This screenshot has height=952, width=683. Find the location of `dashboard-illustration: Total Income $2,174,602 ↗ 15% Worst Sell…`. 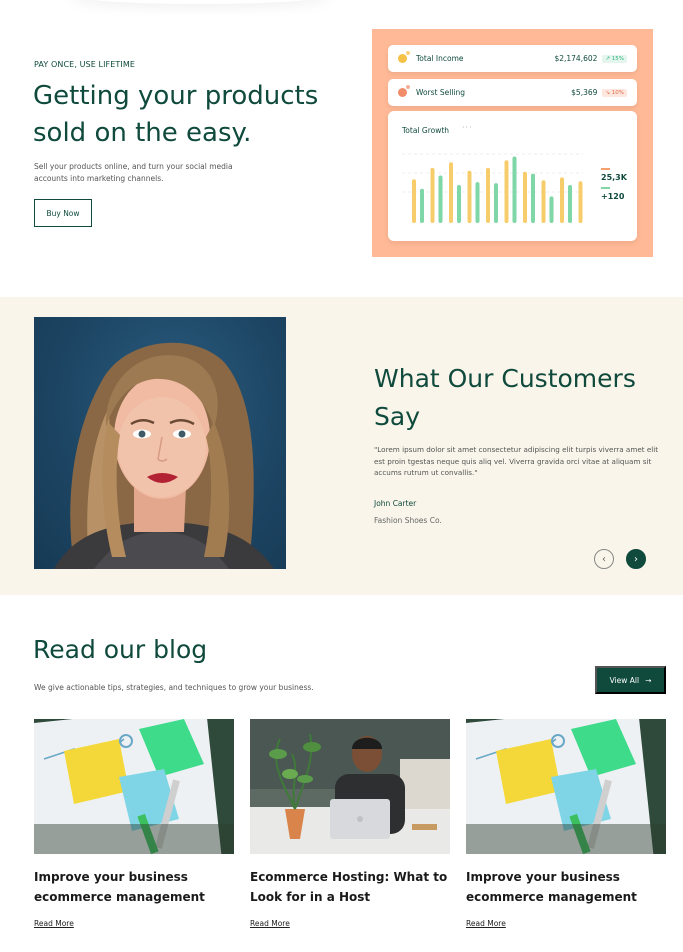

dashboard-illustration: Total Income $2,174,602 ↗ 15% Worst Sell… is located at coordinates (512, 143).